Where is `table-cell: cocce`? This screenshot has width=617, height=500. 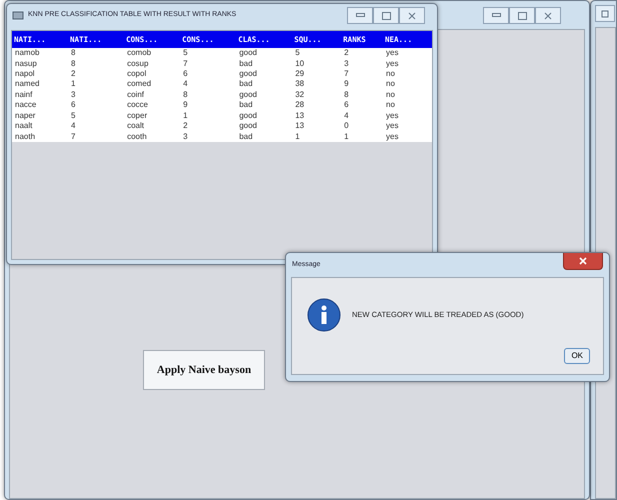
table-cell: cocce is located at coordinates (152, 105).